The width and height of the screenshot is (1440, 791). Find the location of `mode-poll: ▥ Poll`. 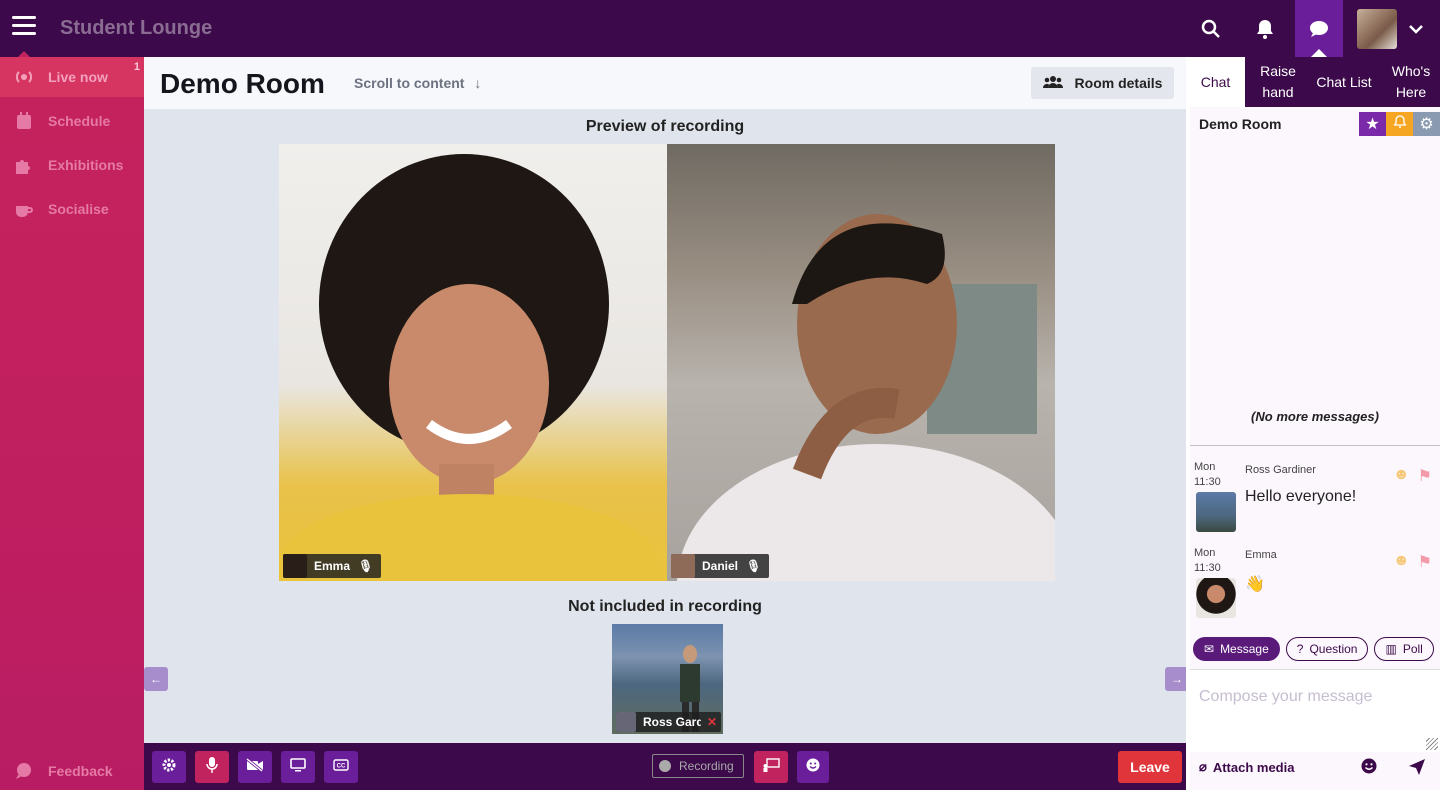

mode-poll: ▥ Poll is located at coordinates (1404, 649).